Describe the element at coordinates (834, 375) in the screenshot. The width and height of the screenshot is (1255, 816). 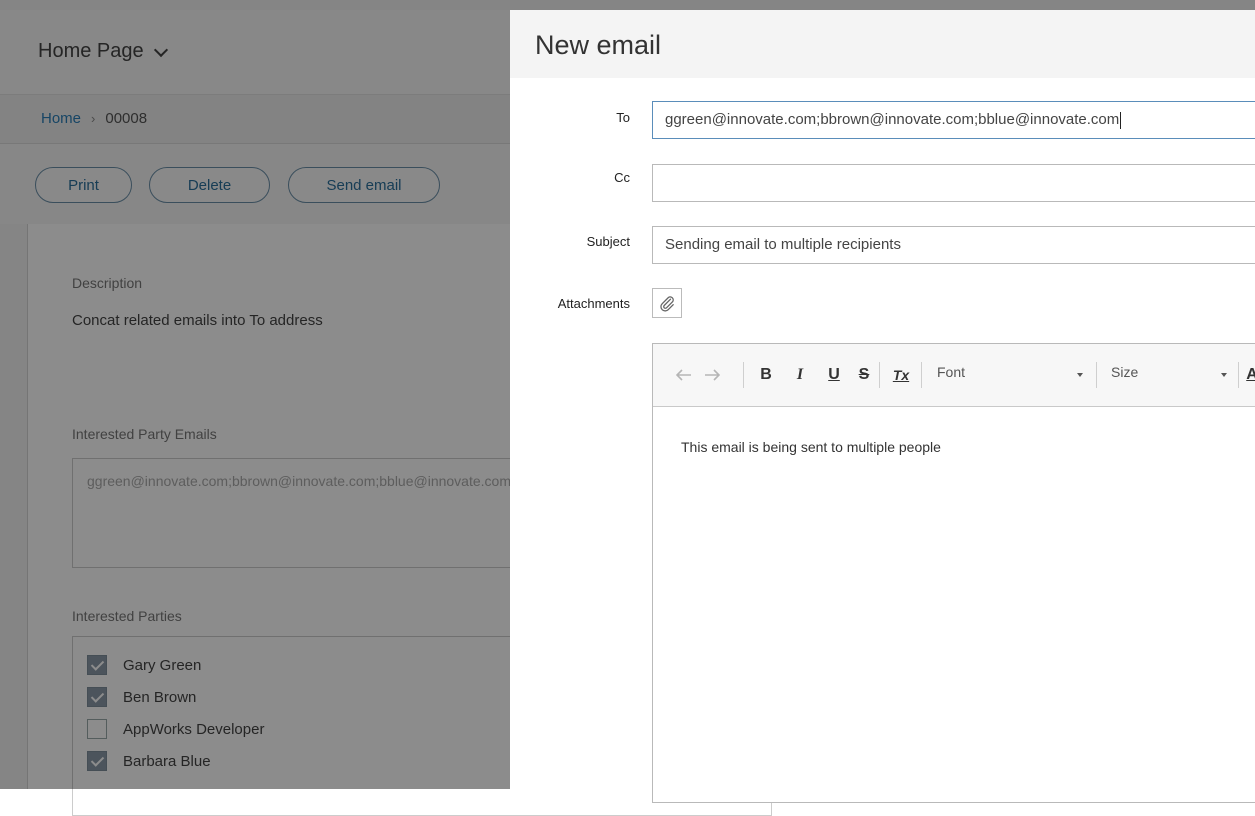
I see `underline-button: U` at that location.